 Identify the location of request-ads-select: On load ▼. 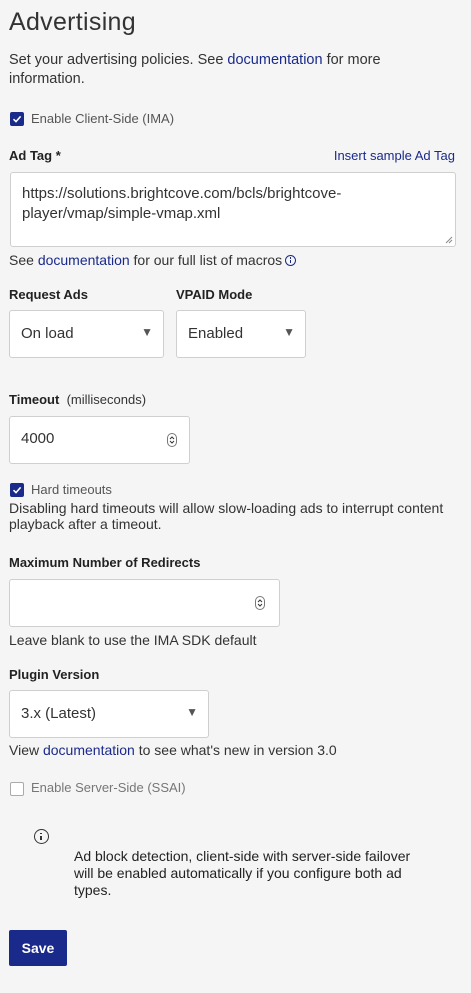
(86, 334).